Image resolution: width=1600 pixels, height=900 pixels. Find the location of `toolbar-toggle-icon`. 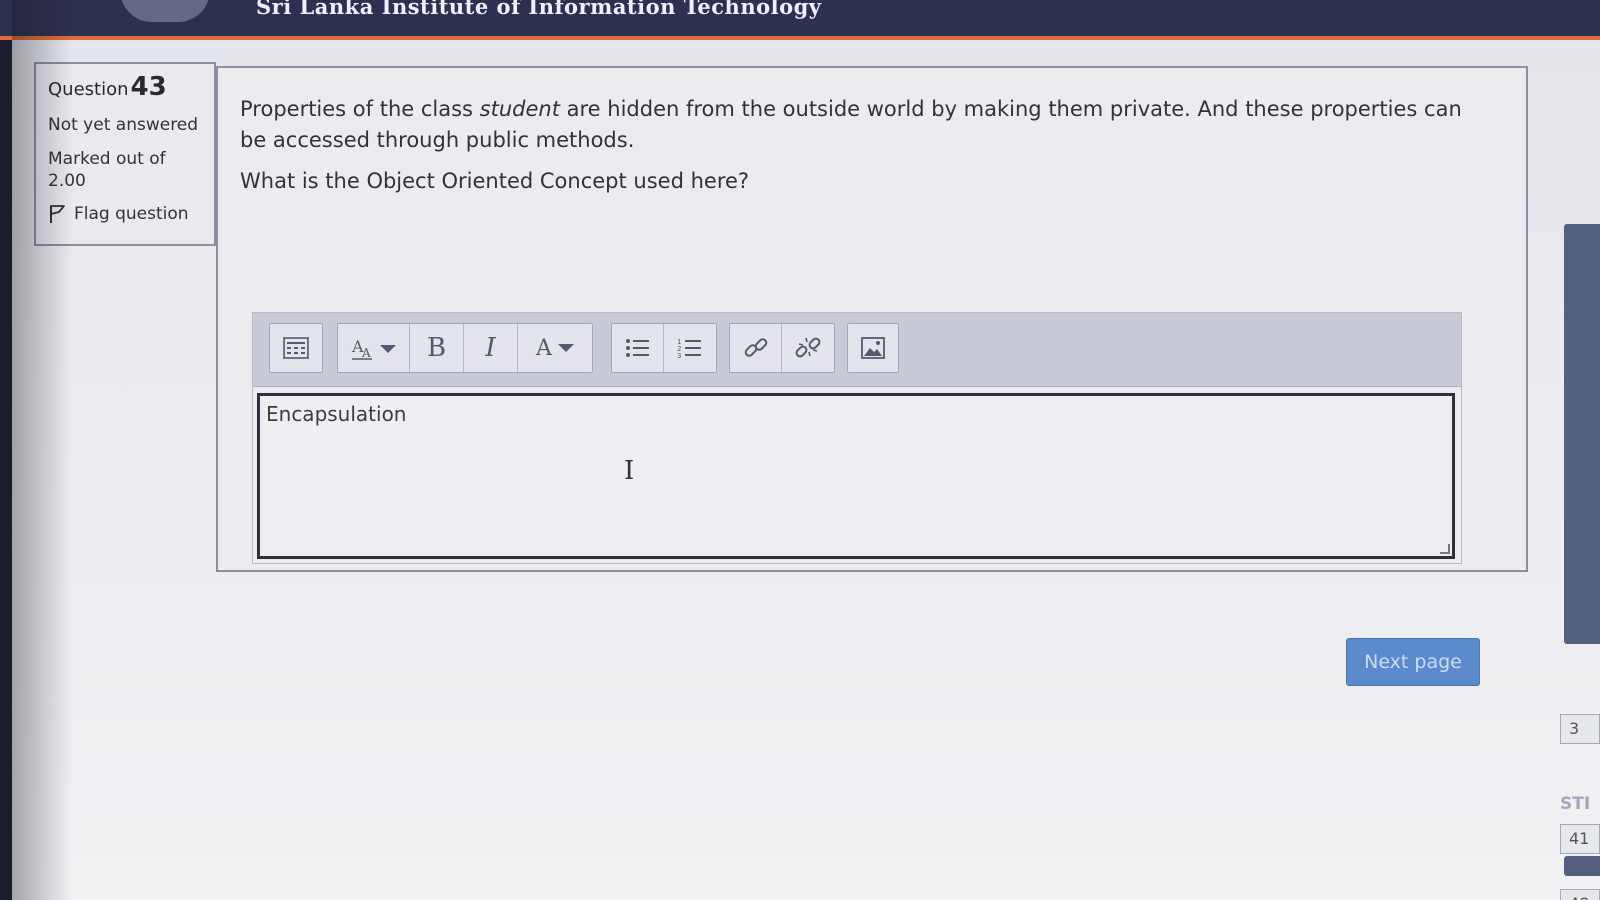

toolbar-toggle-icon is located at coordinates (296, 348).